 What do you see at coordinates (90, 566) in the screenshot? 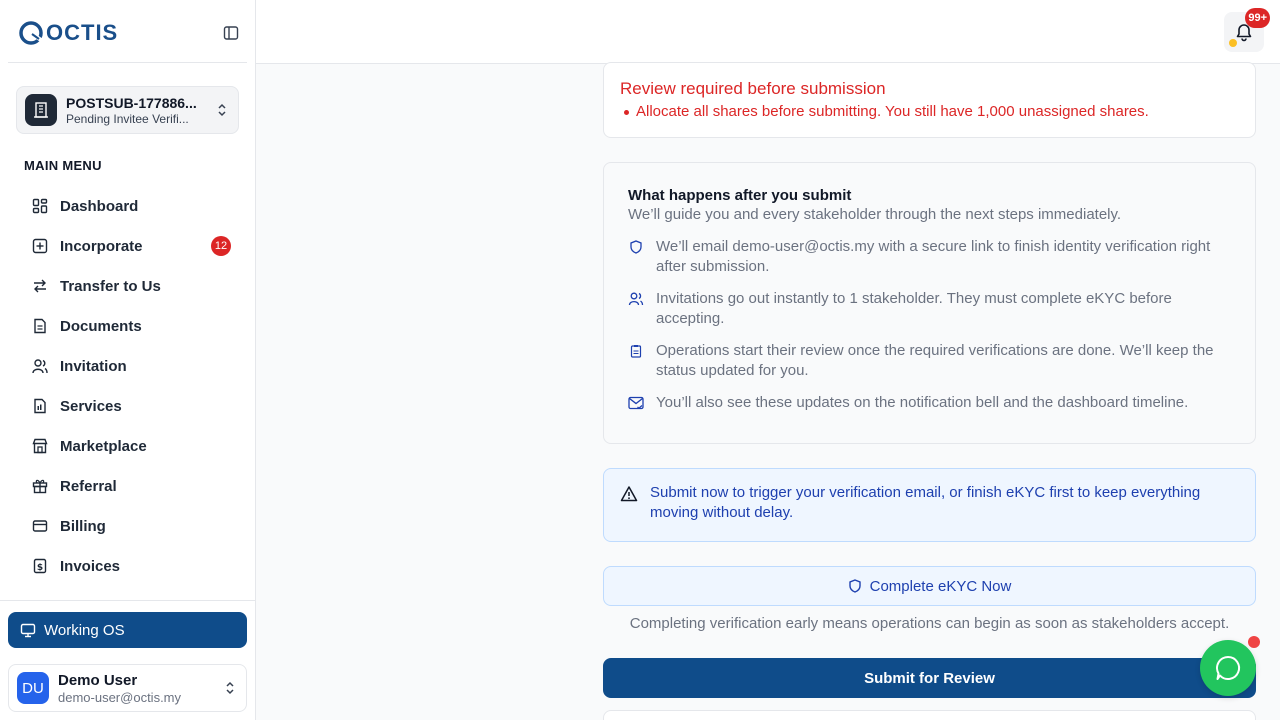
I see `sidebar-item-label: Invoices` at bounding box center [90, 566].